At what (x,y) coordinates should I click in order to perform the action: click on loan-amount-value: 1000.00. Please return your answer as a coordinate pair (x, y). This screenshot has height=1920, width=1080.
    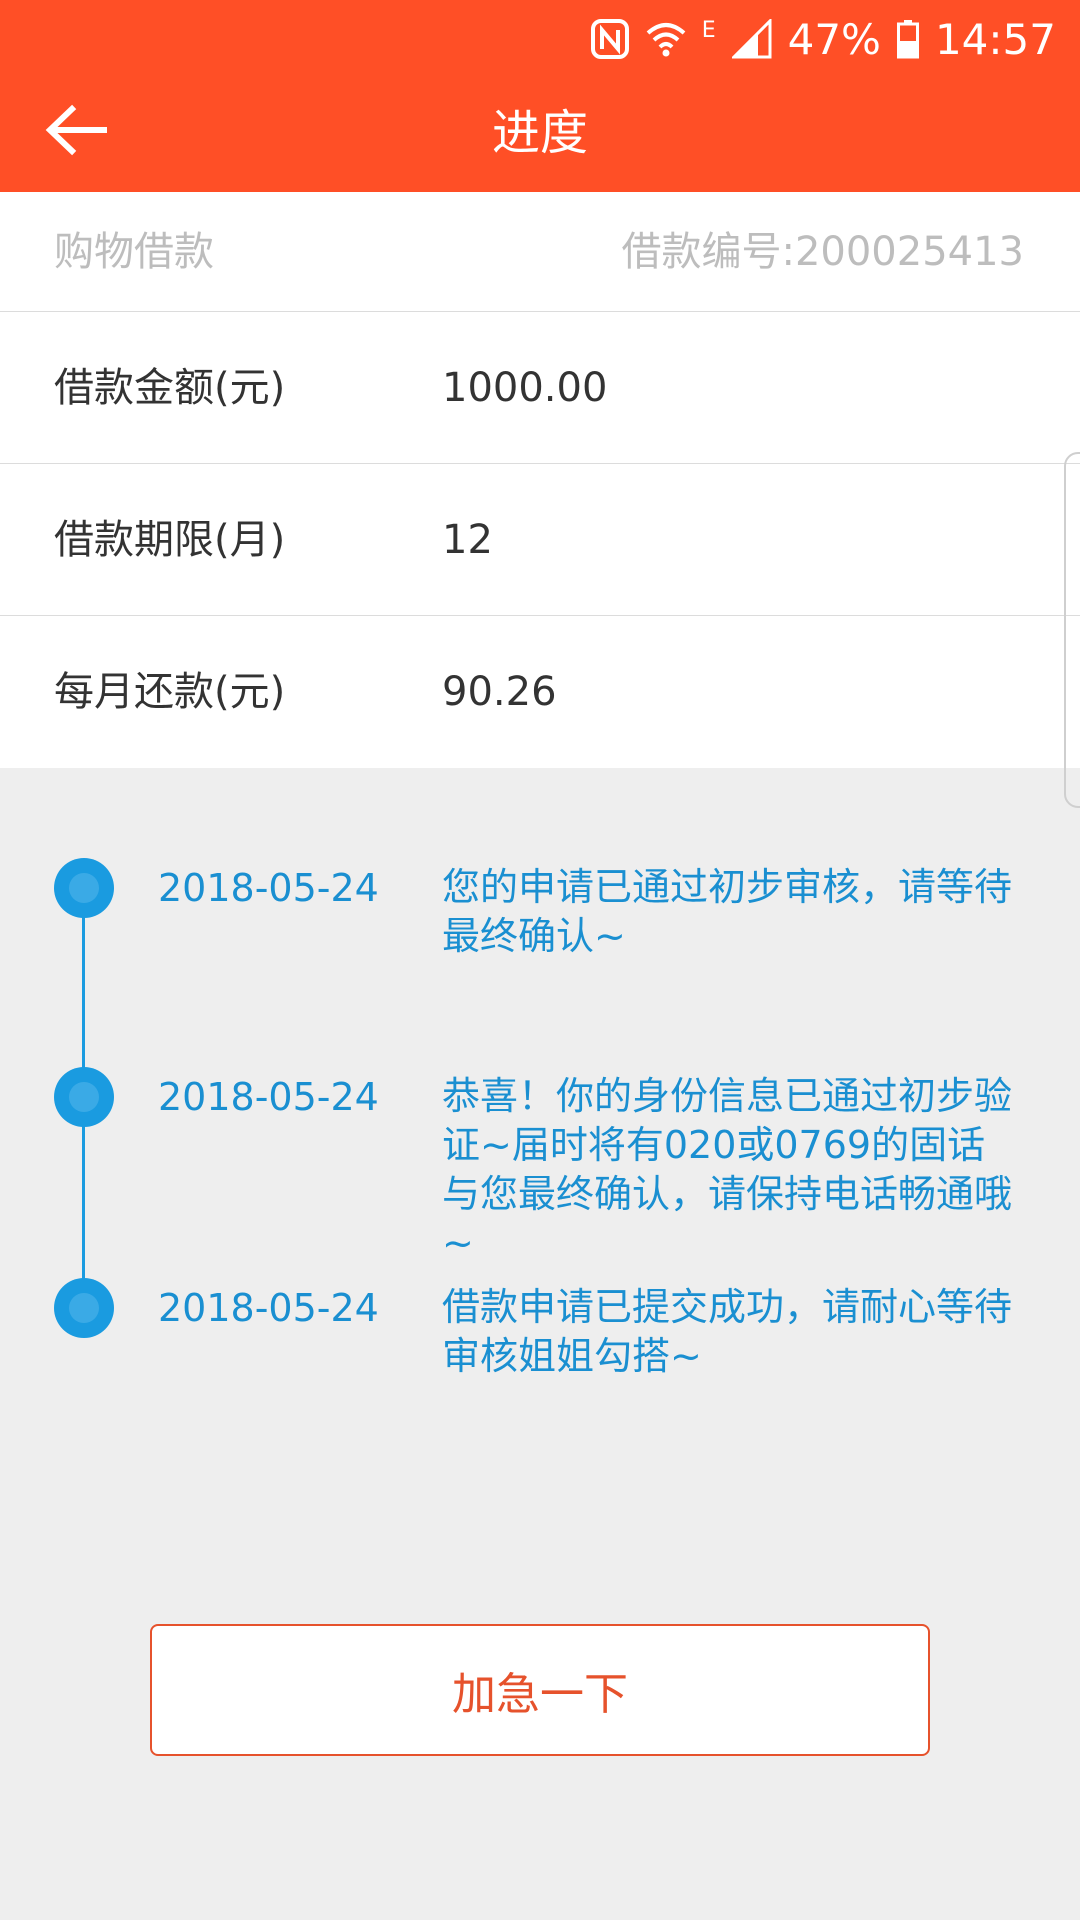
    Looking at the image, I should click on (525, 388).